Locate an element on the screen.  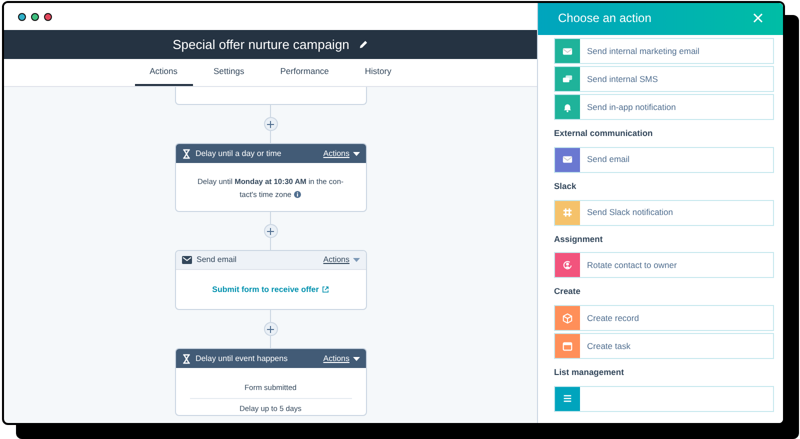
card-title: Delay until a day or time is located at coordinates (239, 154).